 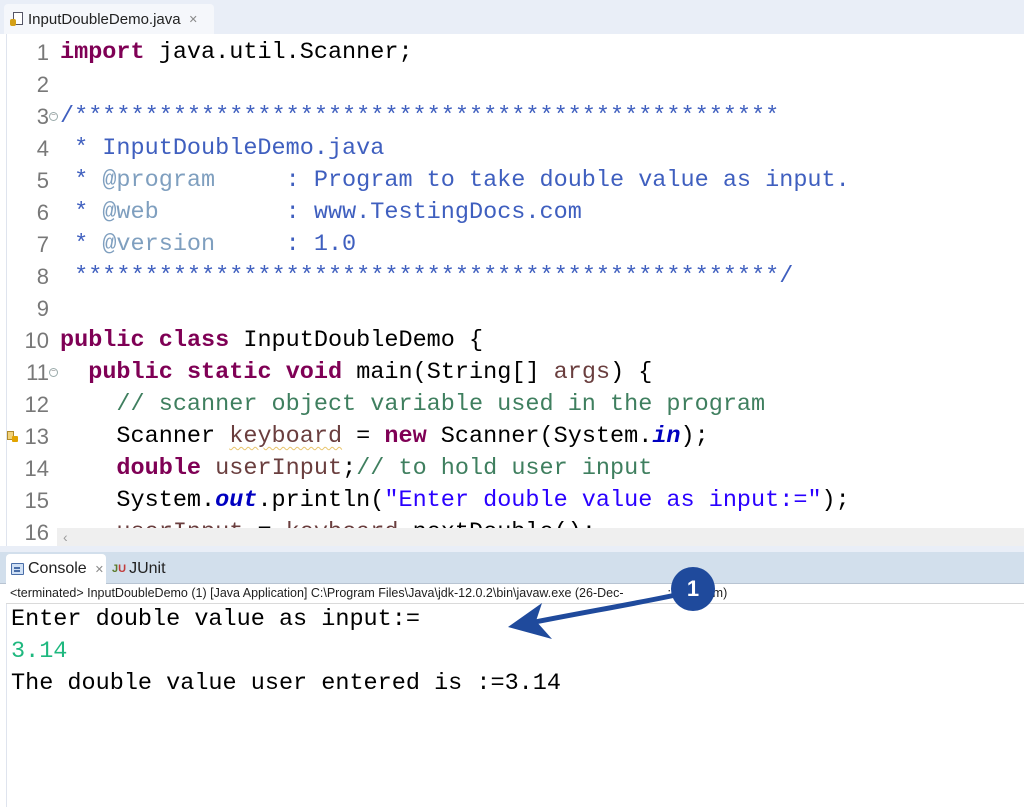 What do you see at coordinates (582, 372) in the screenshot?
I see `code-token: args` at bounding box center [582, 372].